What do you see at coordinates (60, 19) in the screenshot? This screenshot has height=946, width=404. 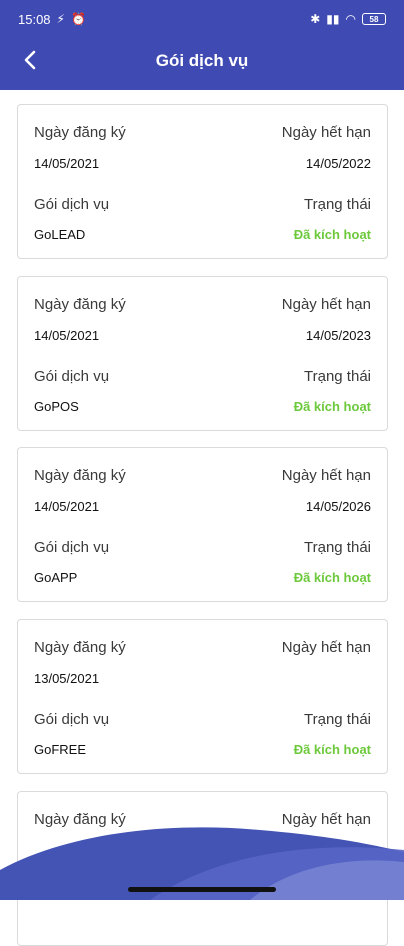 I see `network-icon: ⚡` at bounding box center [60, 19].